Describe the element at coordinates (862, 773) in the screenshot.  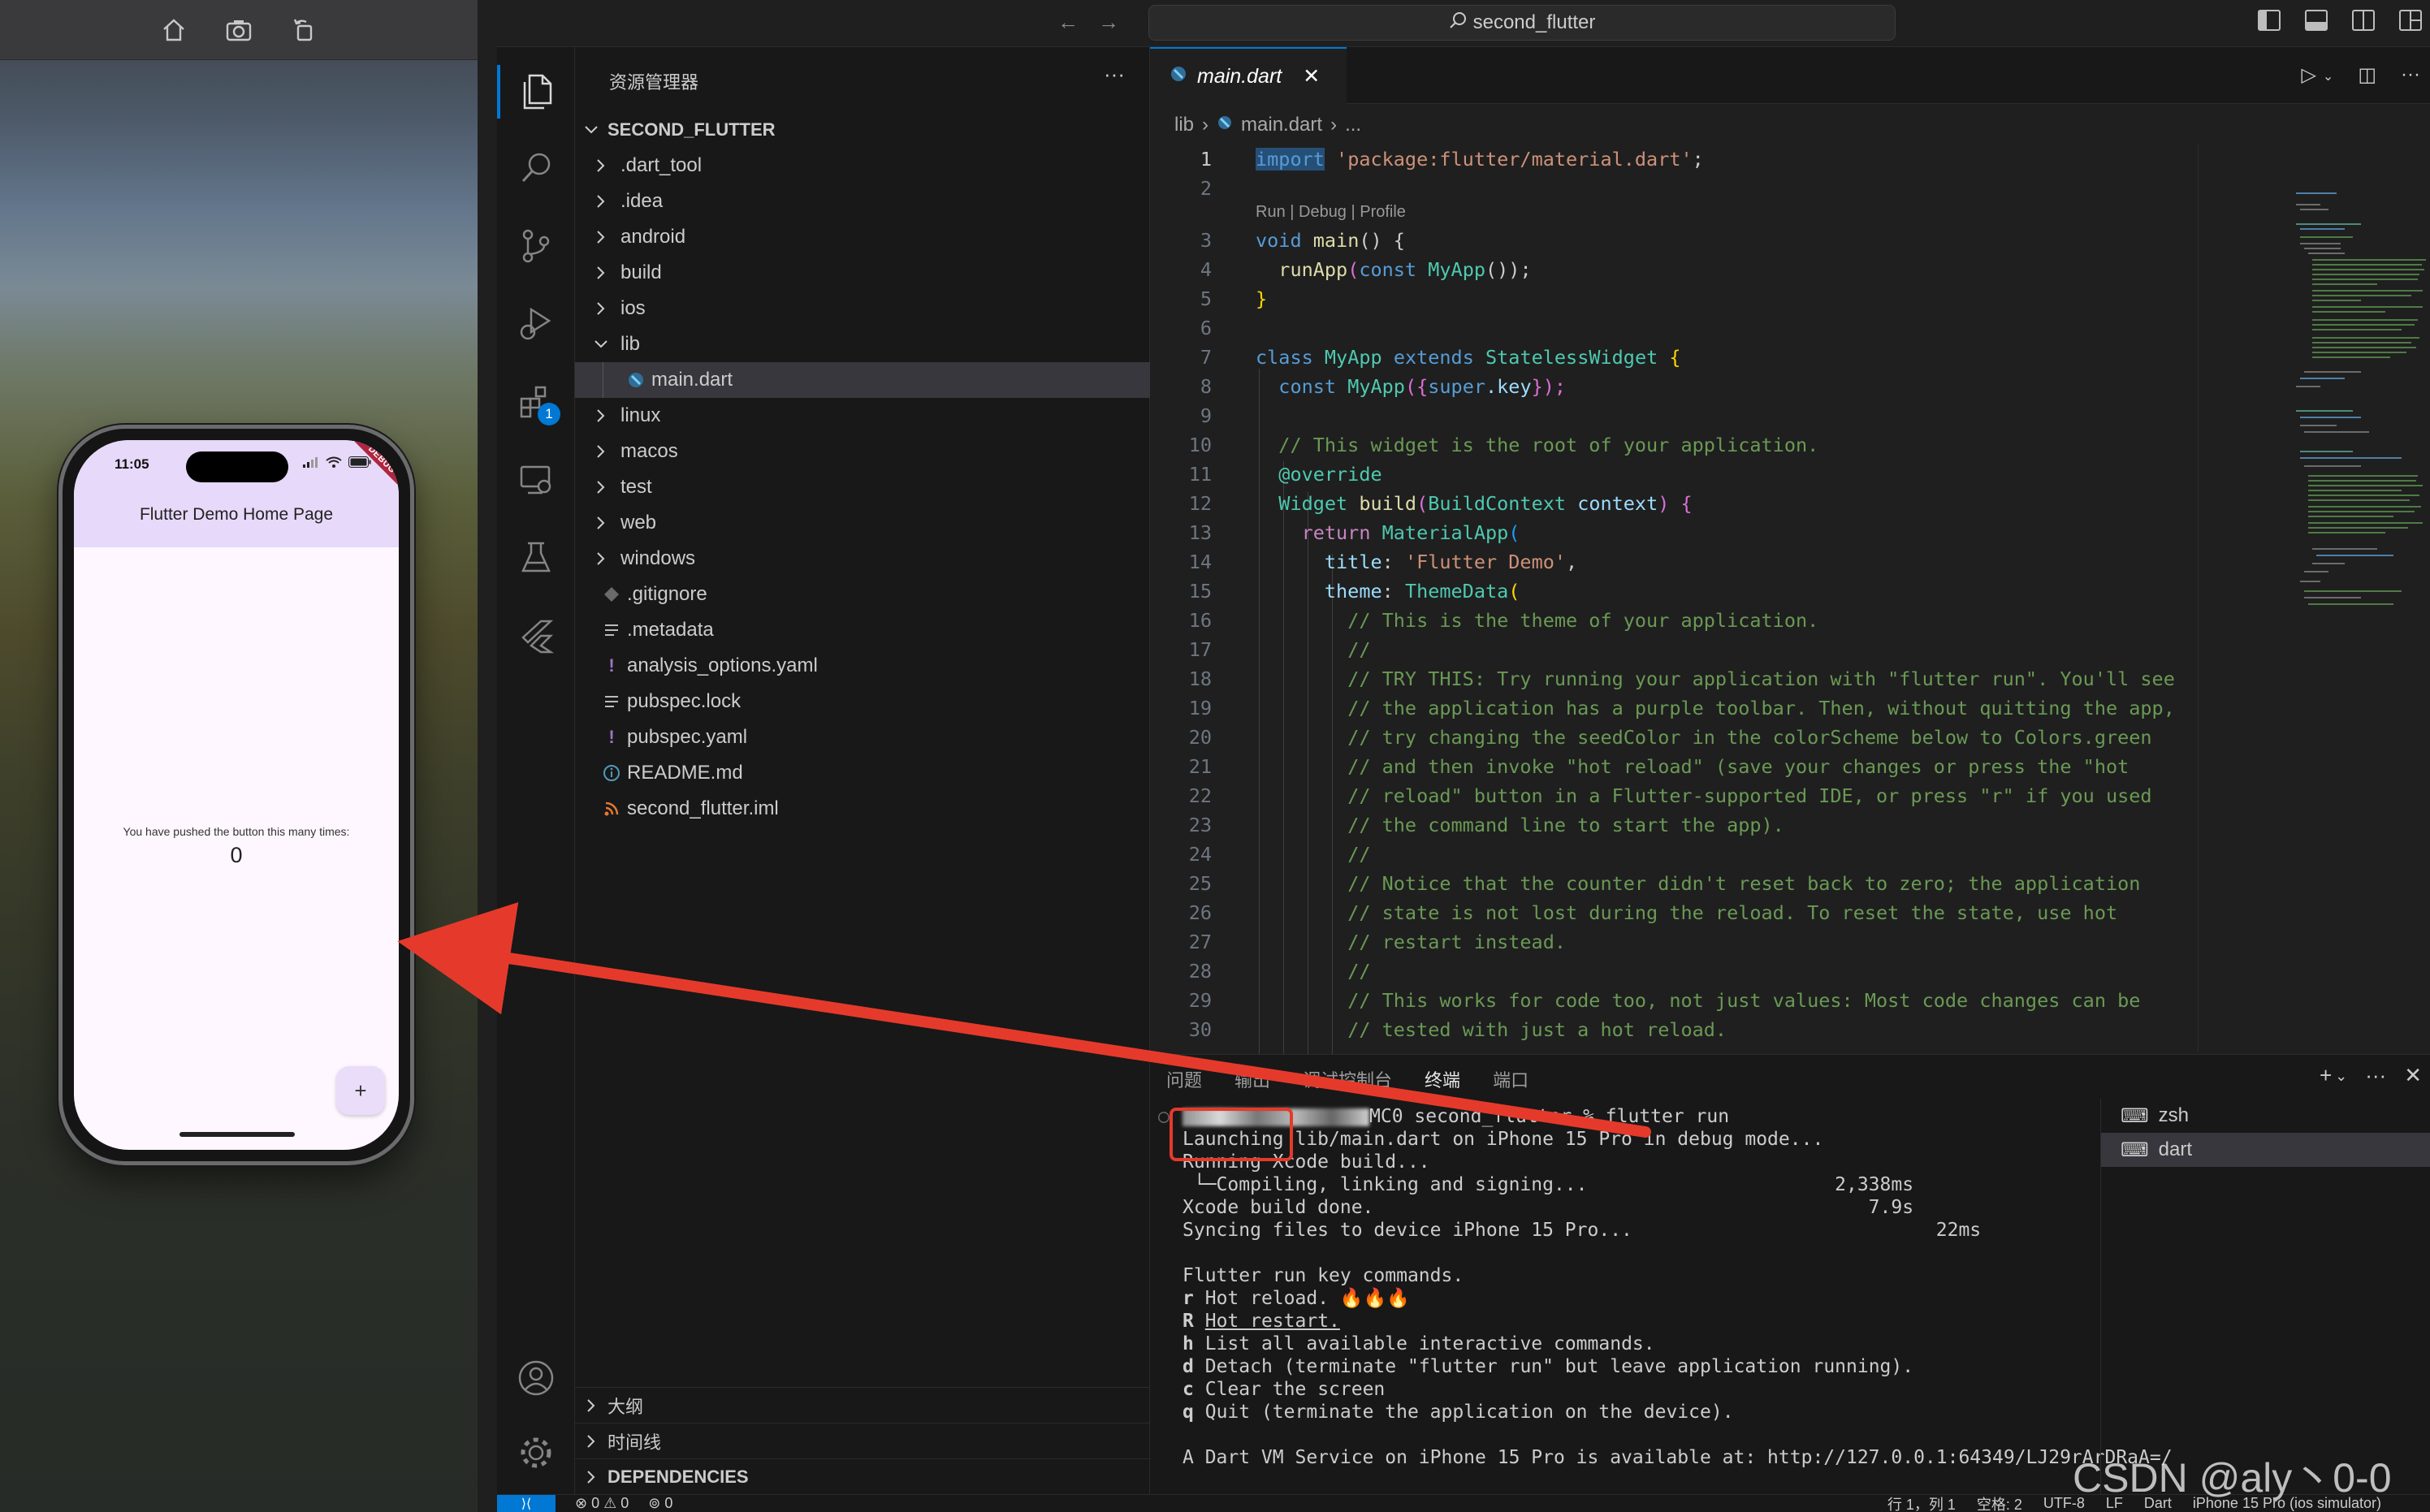
I see `file-item: README.md` at that location.